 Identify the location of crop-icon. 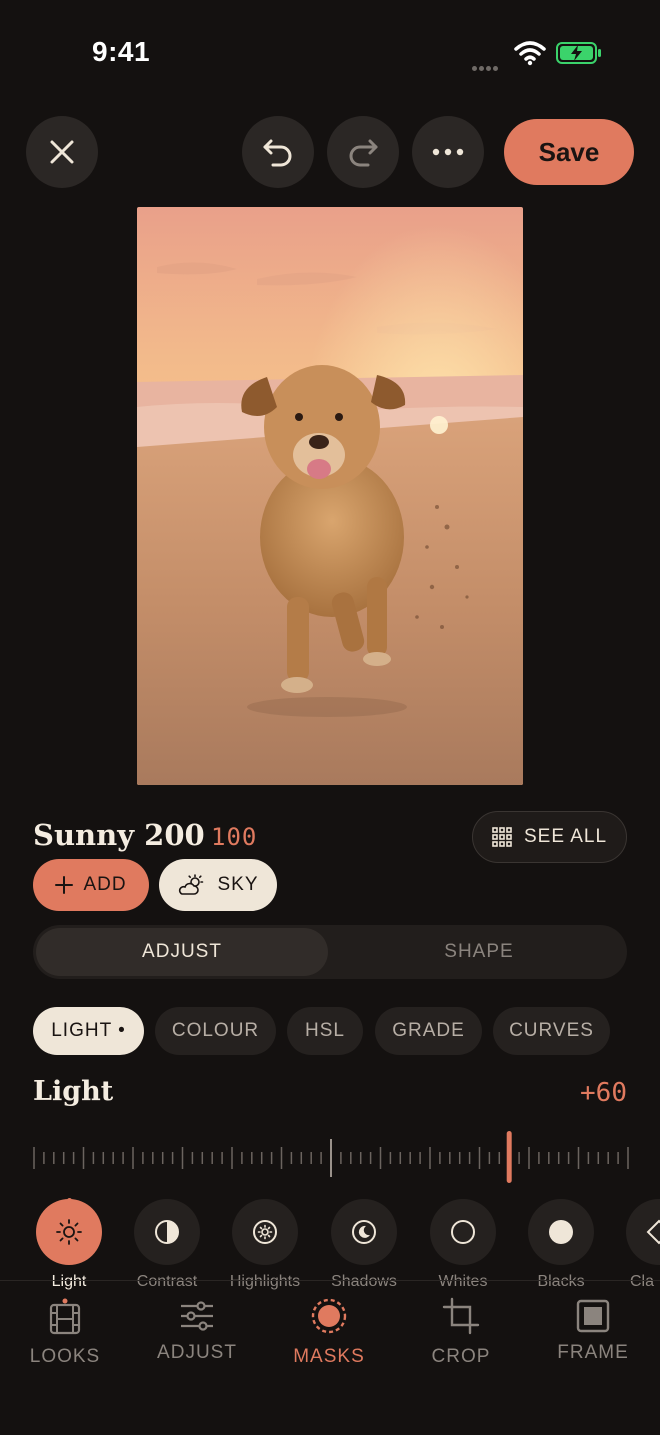
(461, 1316).